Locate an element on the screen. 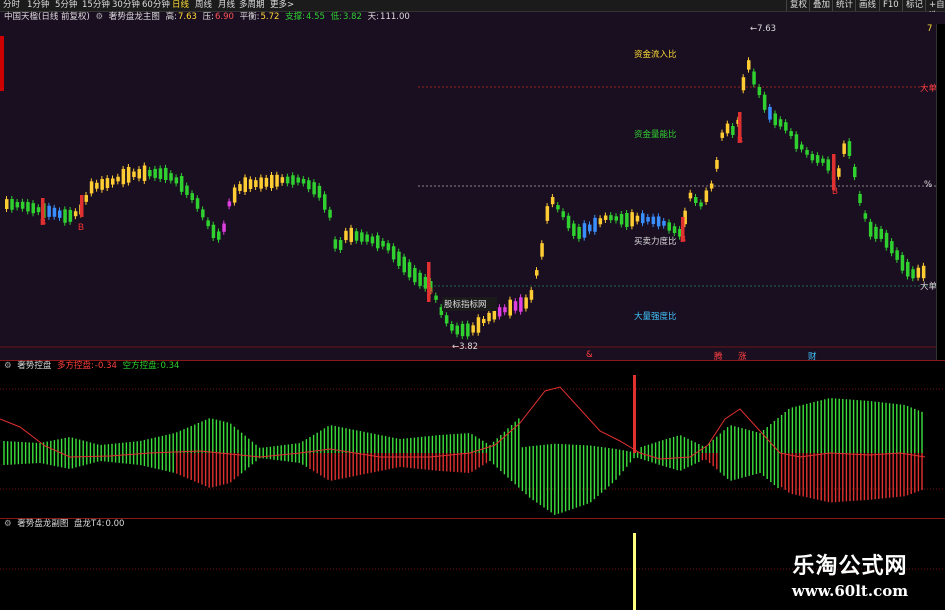  period-7: 周线 is located at coordinates (203, 5).